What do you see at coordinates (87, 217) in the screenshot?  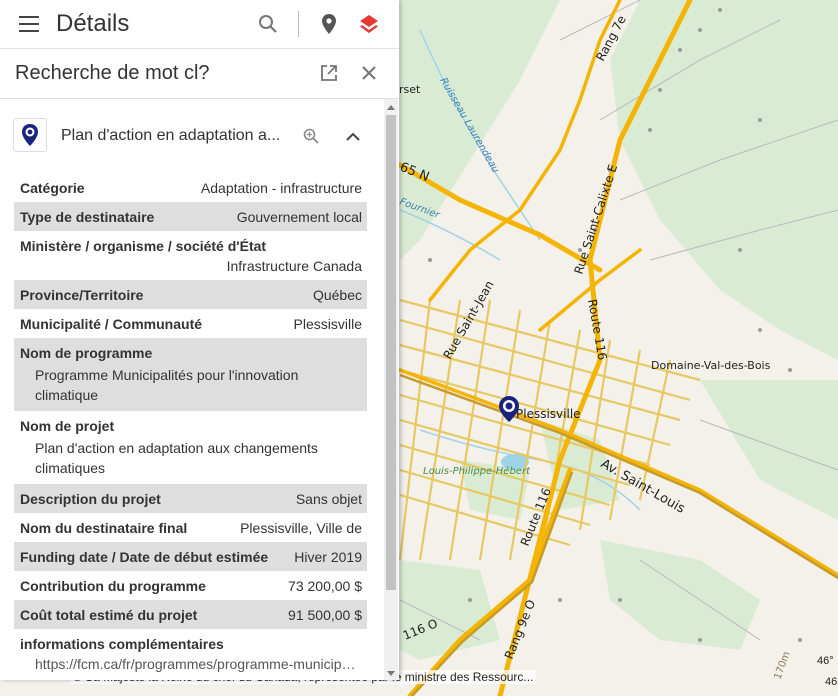 I see `attr-label: Type de destinataire` at bounding box center [87, 217].